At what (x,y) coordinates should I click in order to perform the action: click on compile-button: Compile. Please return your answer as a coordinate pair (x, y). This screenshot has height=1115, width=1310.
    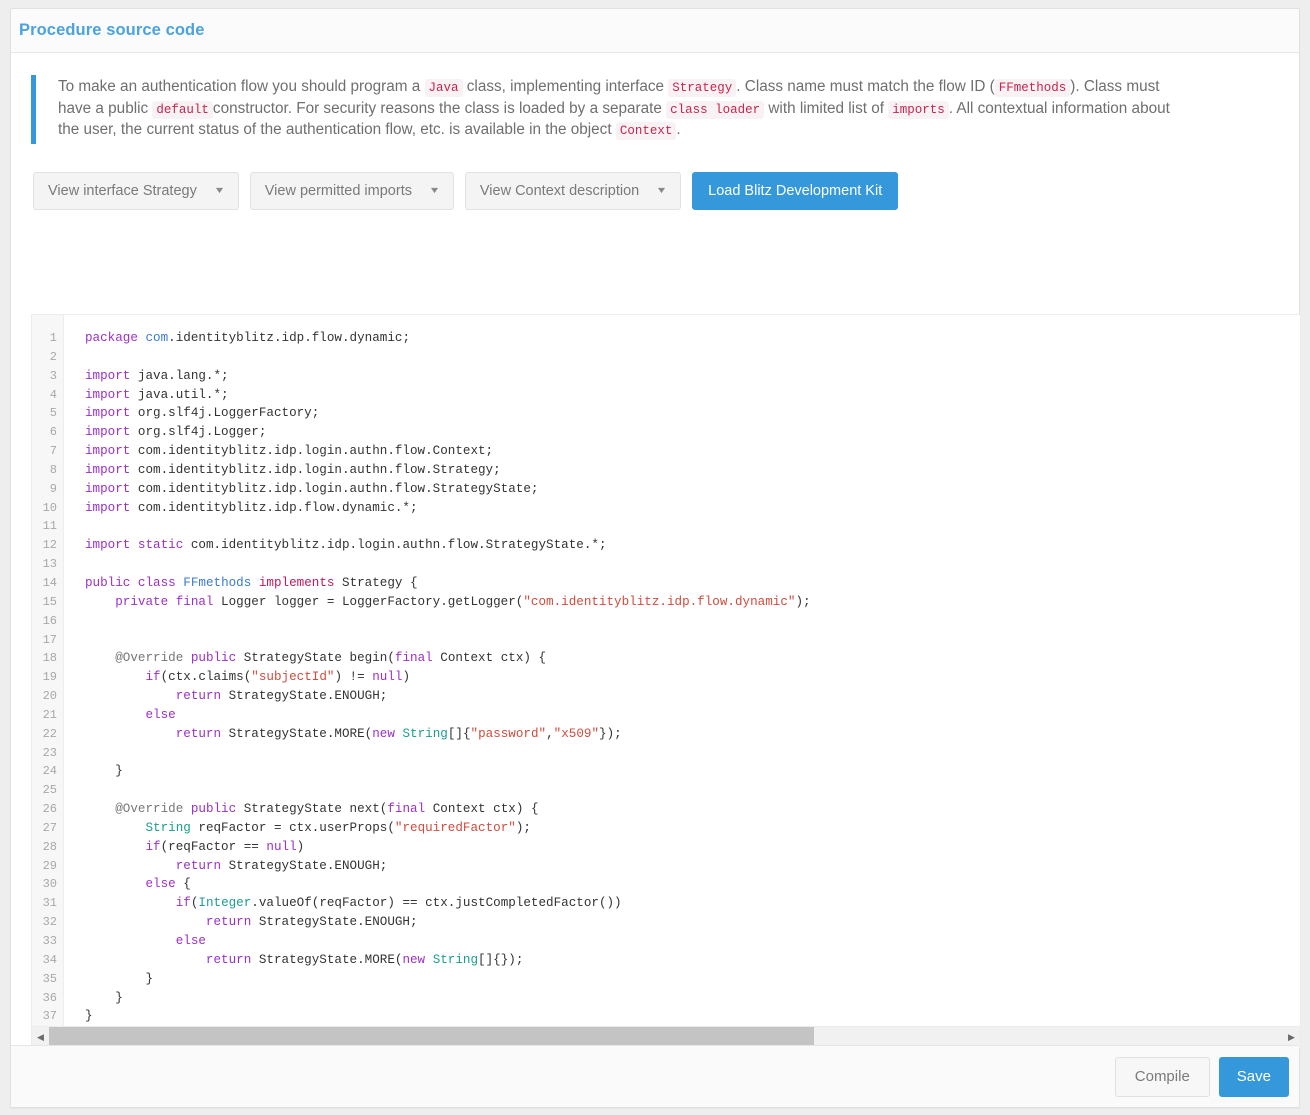
    Looking at the image, I should click on (1162, 1076).